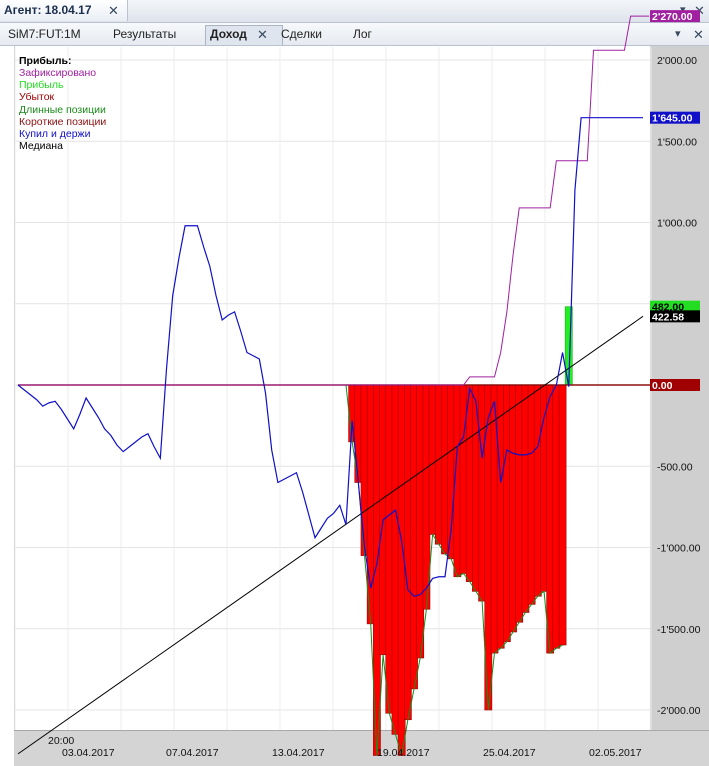 The image size is (709, 766). What do you see at coordinates (679, 549) in the screenshot?
I see `y-tick-label: -1'000.00` at bounding box center [679, 549].